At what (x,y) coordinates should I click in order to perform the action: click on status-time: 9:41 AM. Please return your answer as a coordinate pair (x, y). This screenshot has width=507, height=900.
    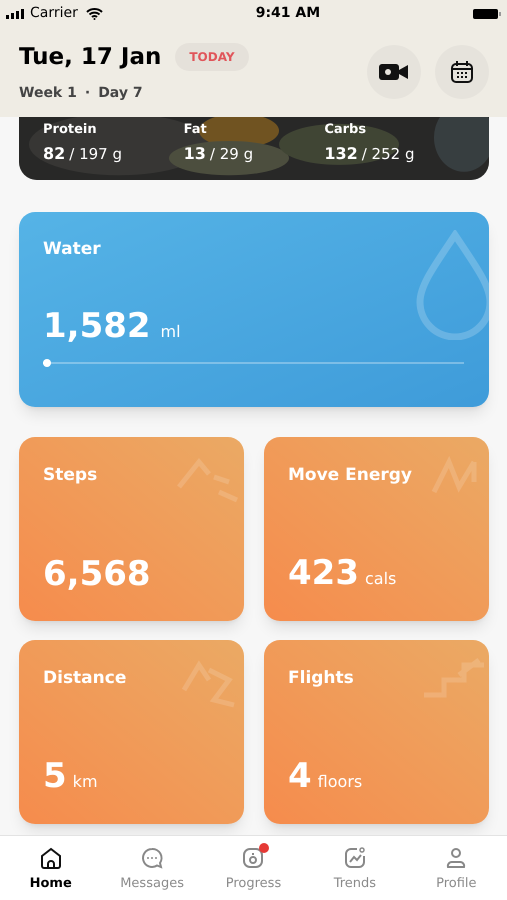
    Looking at the image, I should click on (288, 13).